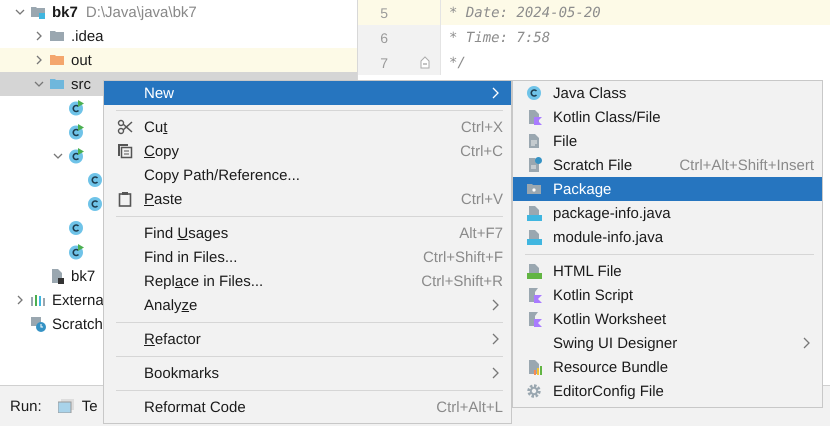  I want to click on shortcut-label: Ctrl+V, so click(481, 199).